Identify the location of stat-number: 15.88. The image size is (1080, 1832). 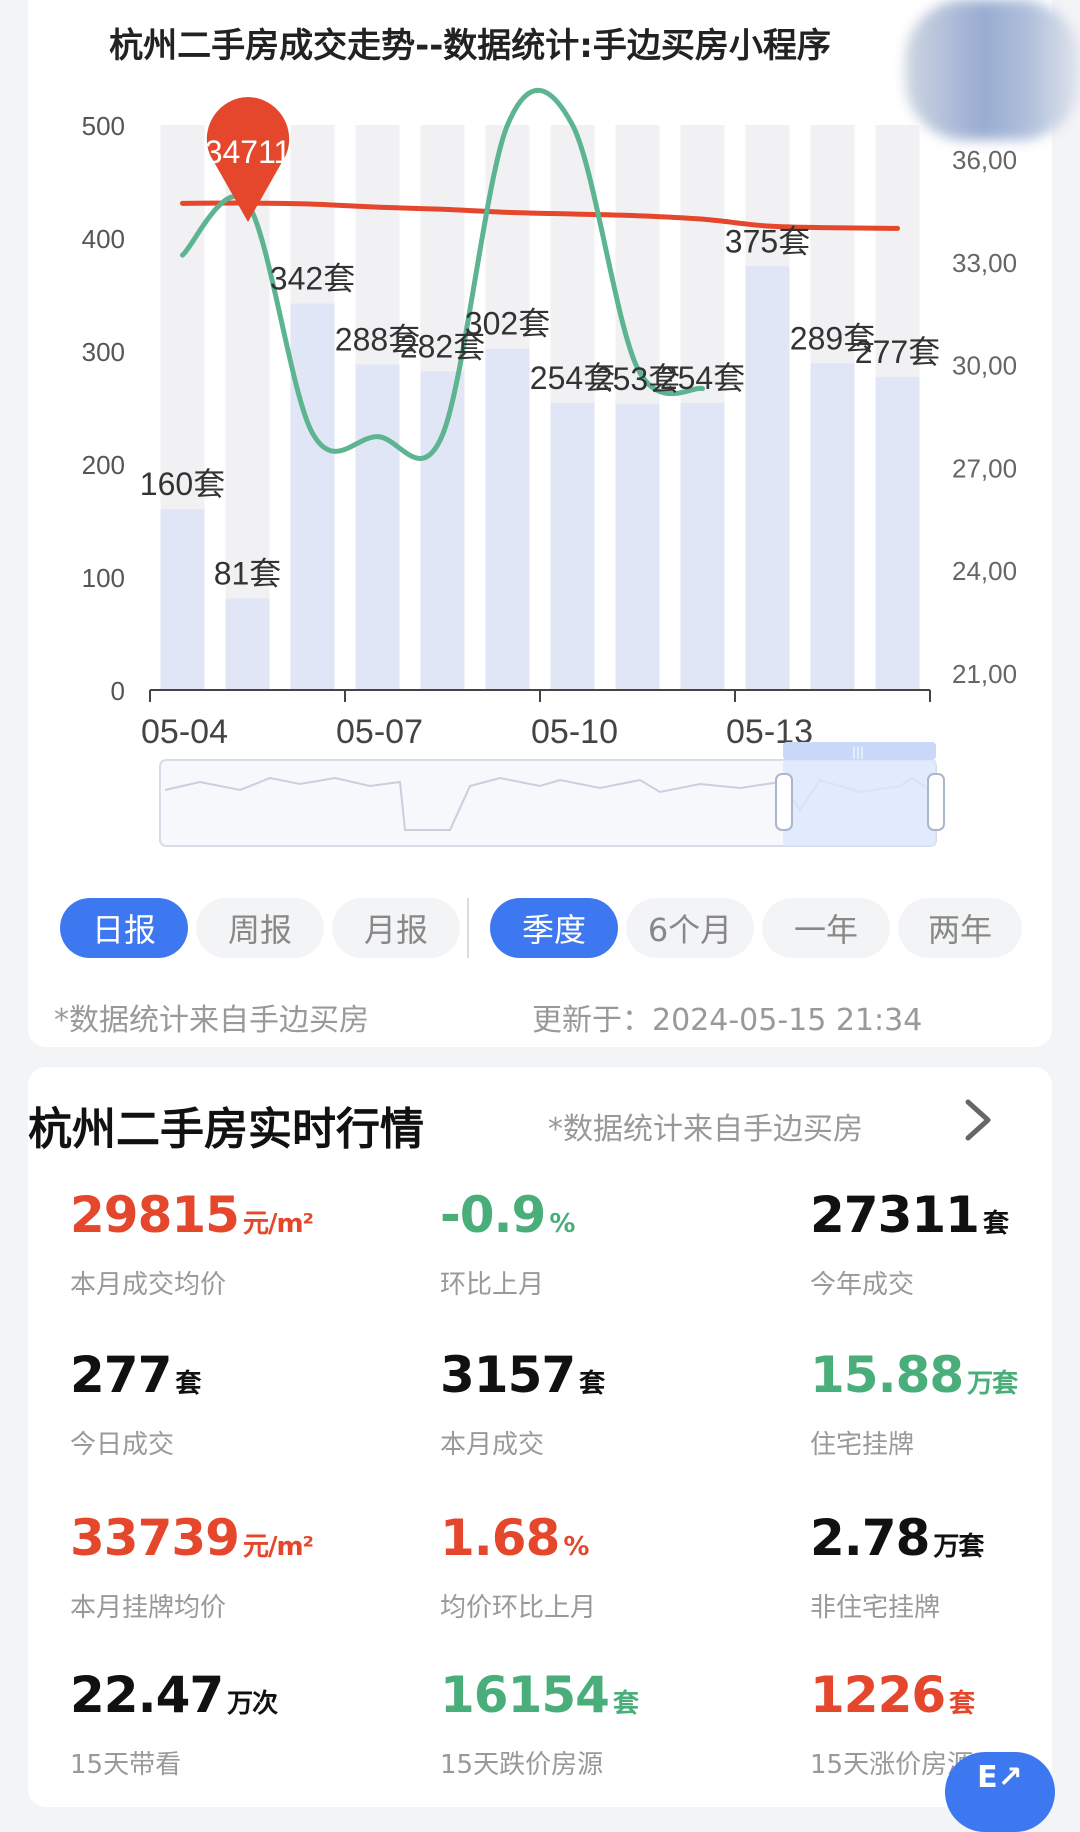
(887, 1375).